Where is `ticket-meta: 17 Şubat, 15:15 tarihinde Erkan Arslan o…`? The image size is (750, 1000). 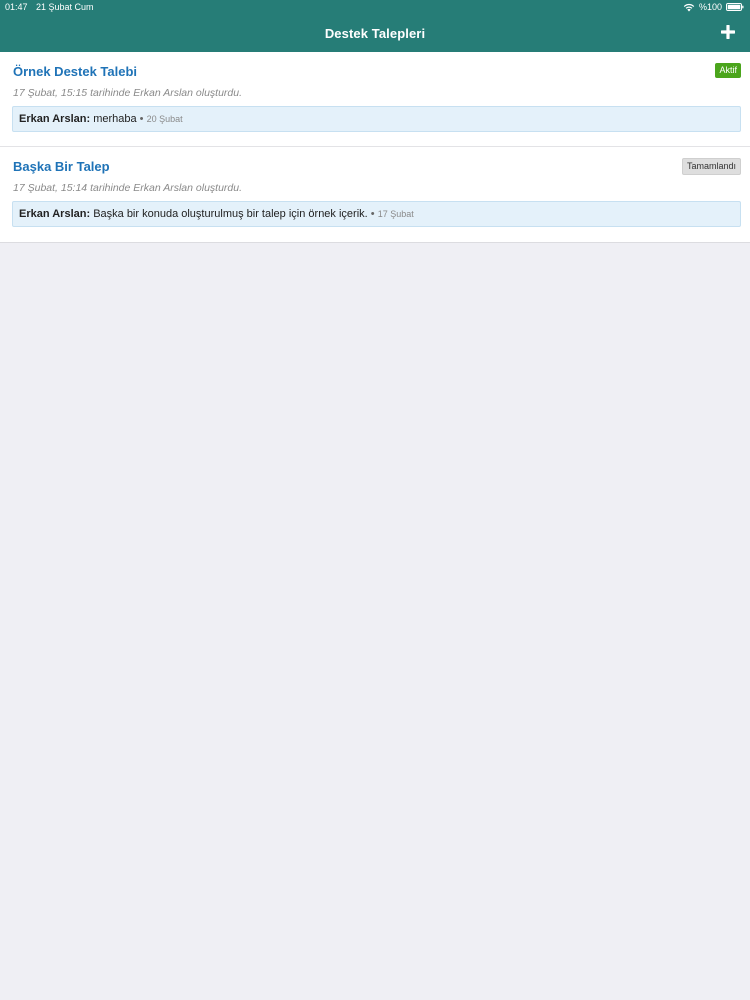
ticket-meta: 17 Şubat, 15:15 tarihinde Erkan Arslan o… is located at coordinates (128, 93).